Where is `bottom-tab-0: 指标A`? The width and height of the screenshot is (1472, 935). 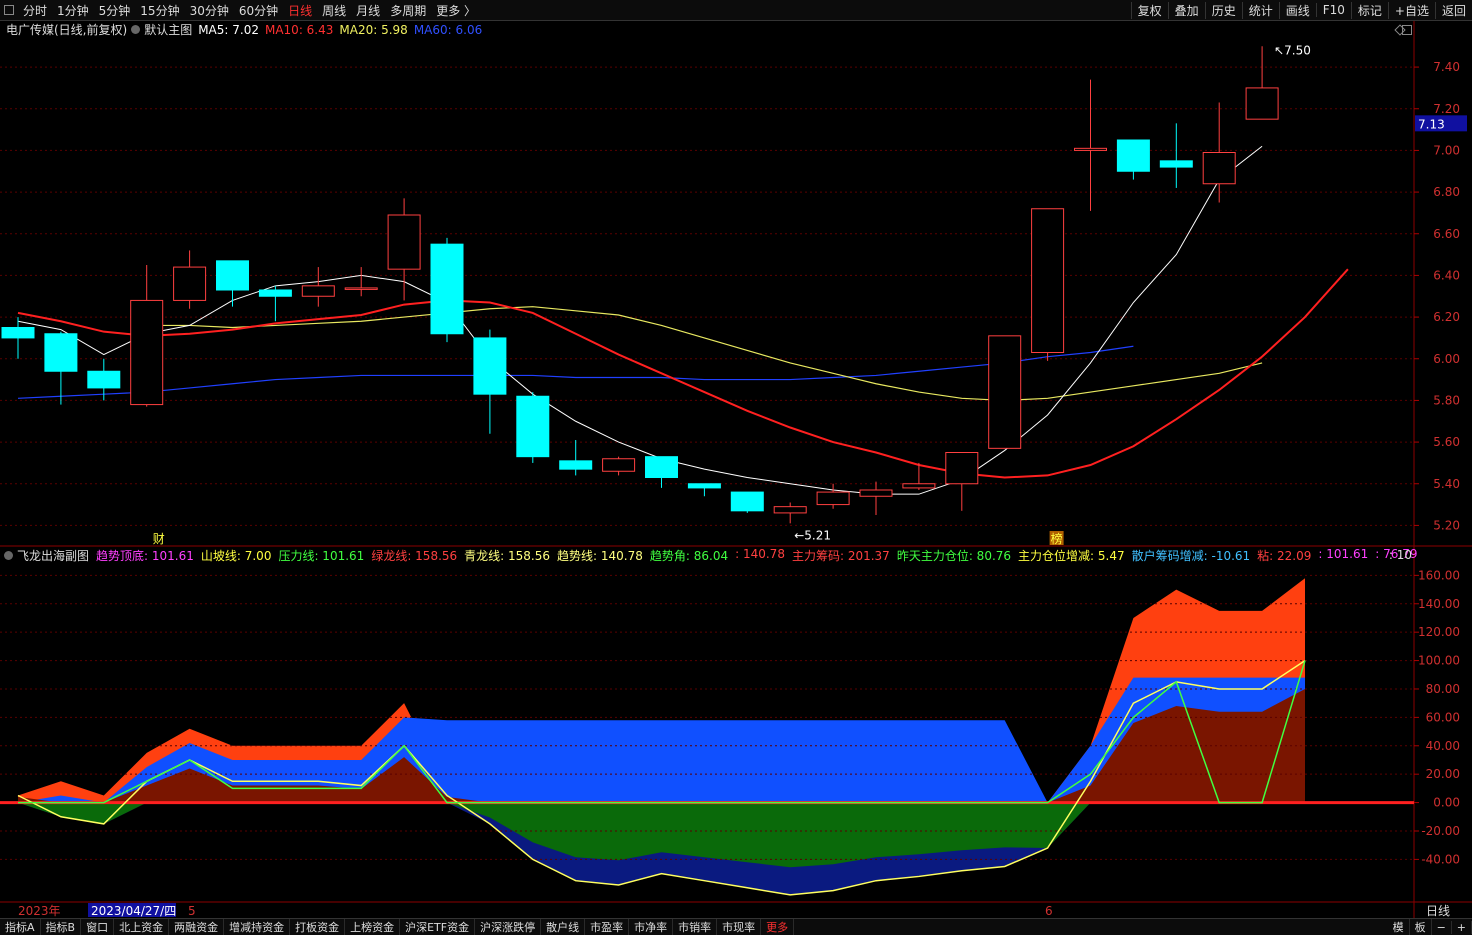 bottom-tab-0: 指标A is located at coordinates (20, 927).